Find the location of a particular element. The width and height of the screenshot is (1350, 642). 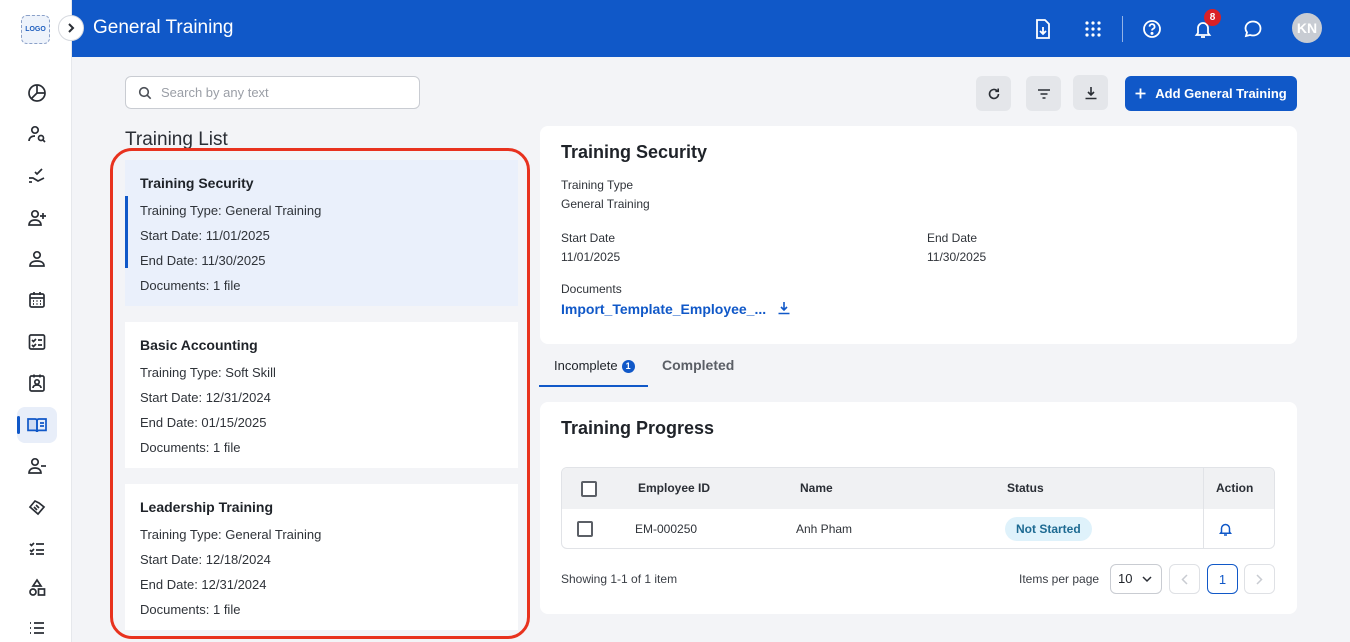

row-checkbox is located at coordinates (585, 529).